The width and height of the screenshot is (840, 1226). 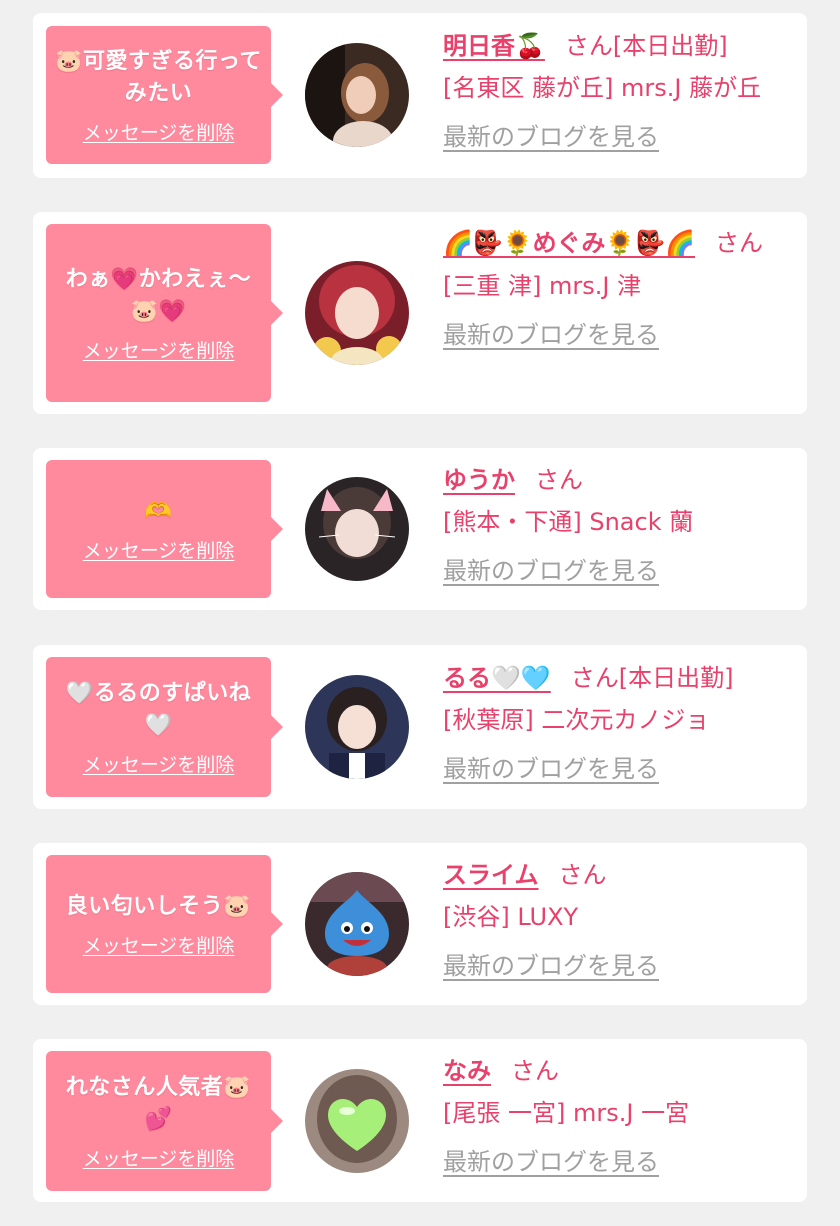 I want to click on message-text: 良い匂いしそう🐷, so click(x=158, y=906).